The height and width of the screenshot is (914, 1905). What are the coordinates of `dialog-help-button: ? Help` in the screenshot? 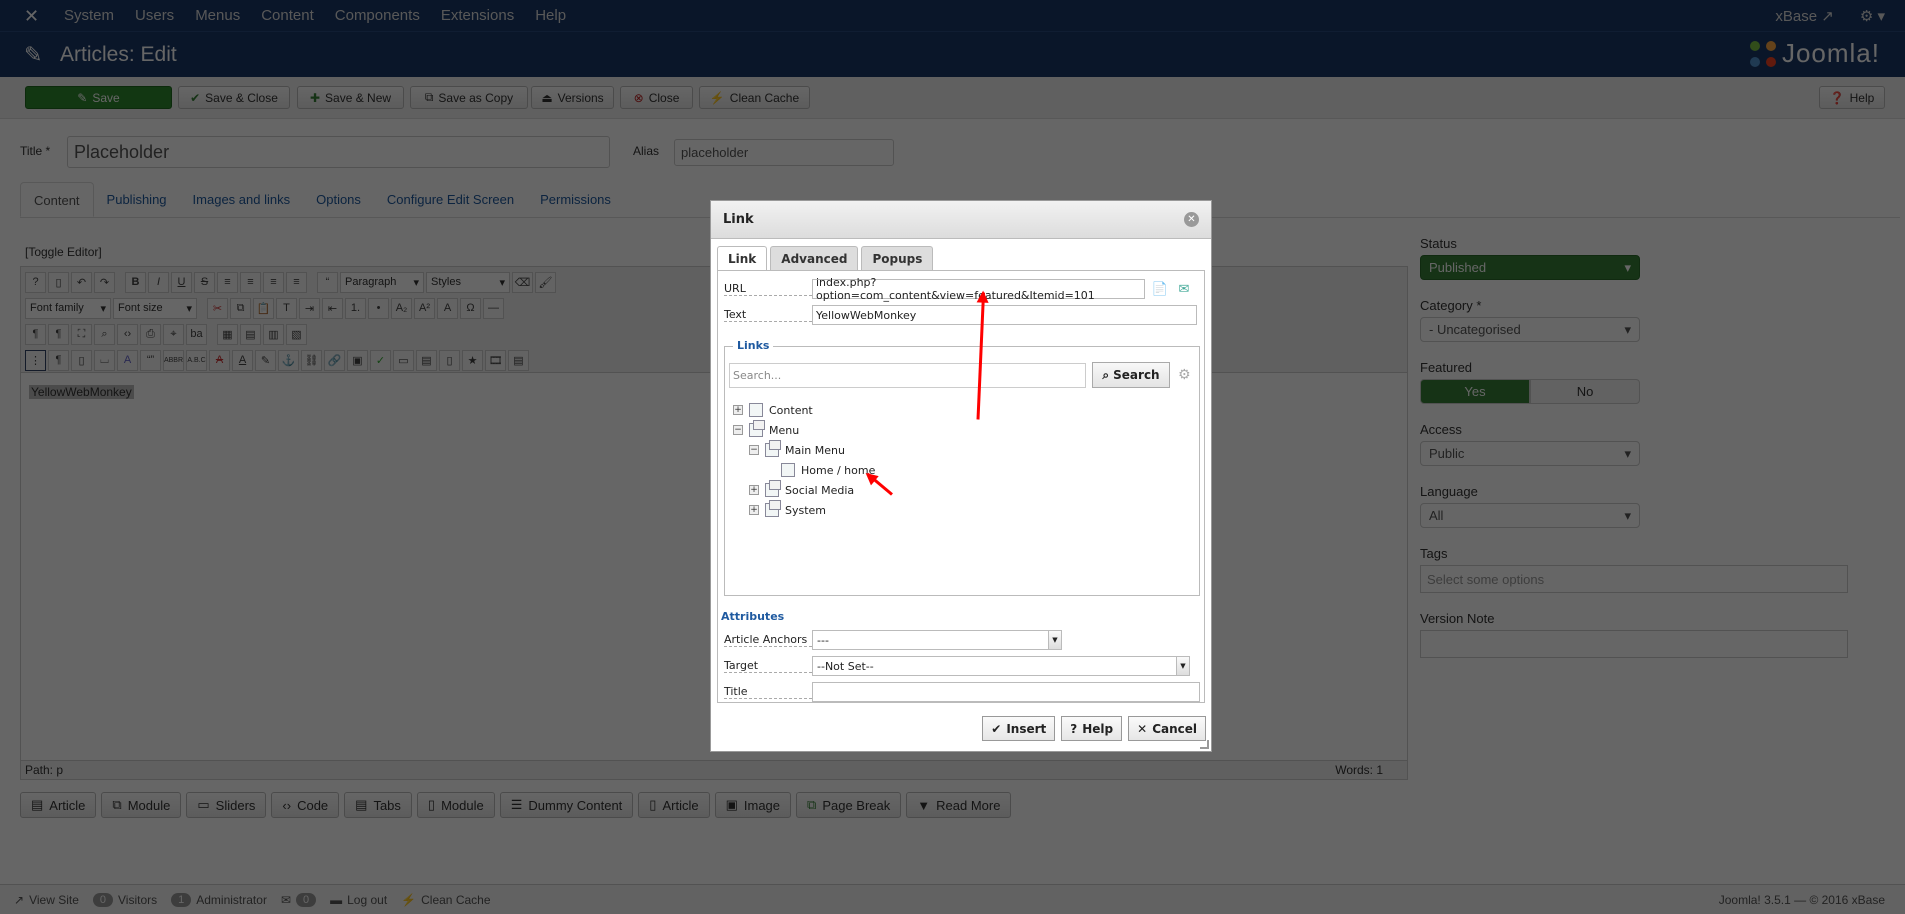 It's located at (1092, 728).